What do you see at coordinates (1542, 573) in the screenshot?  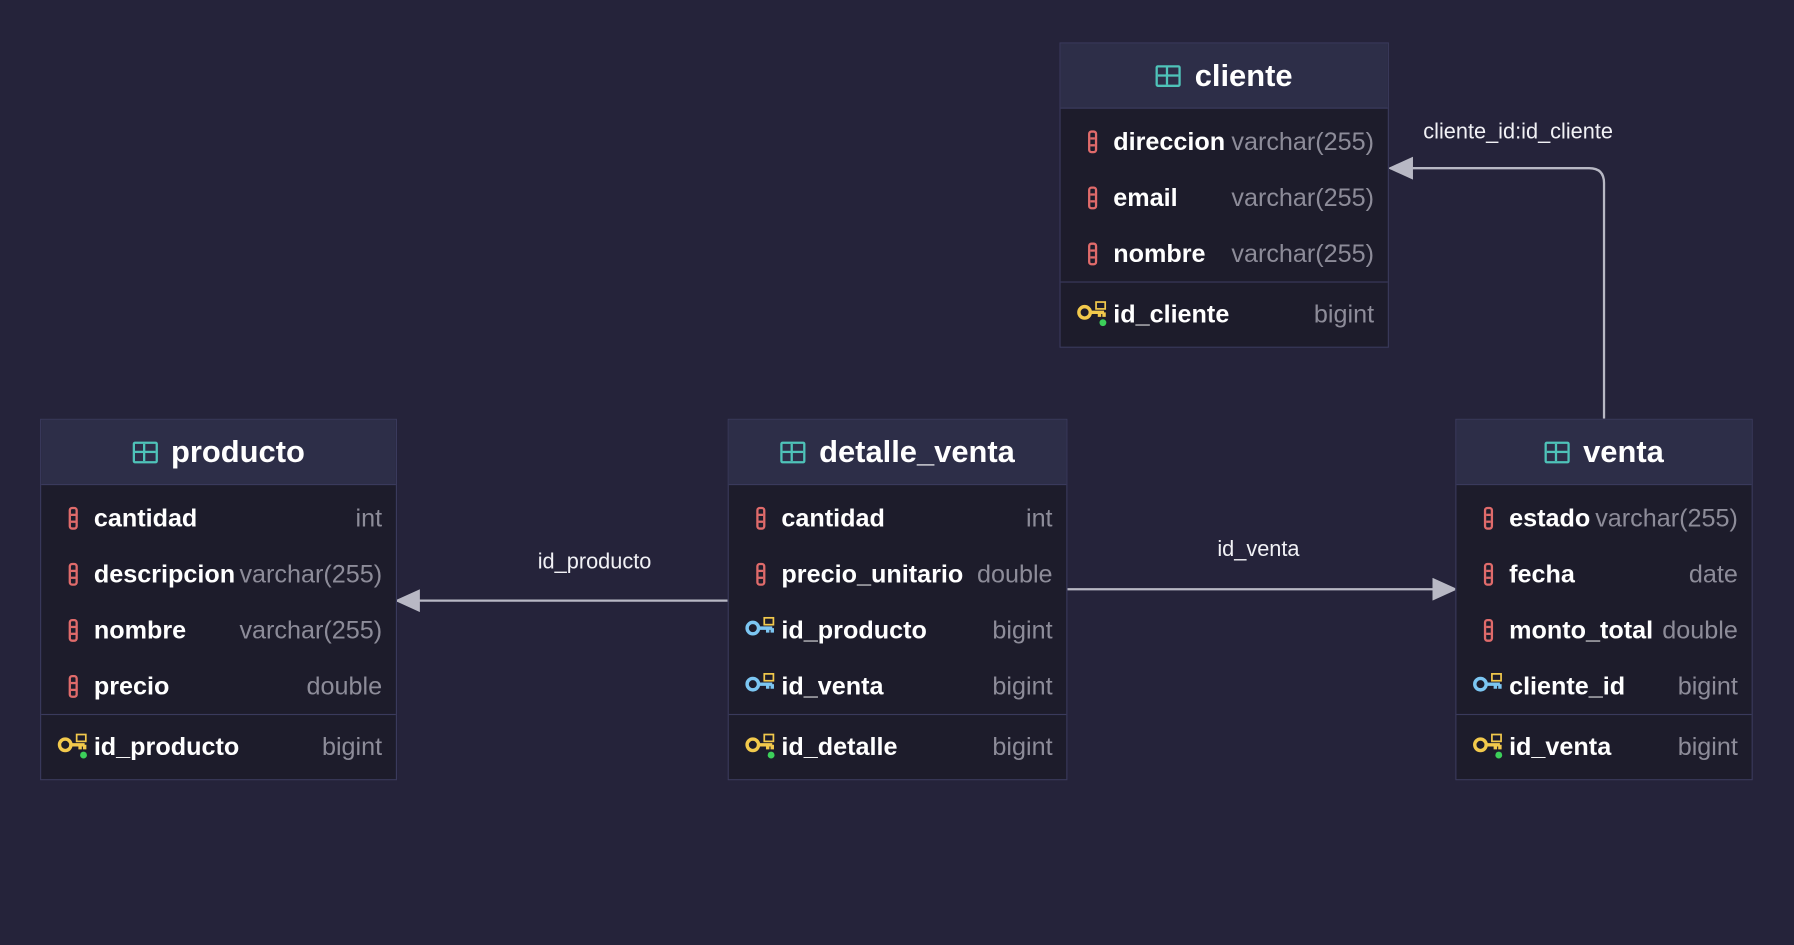 I see `column-name: fecha` at bounding box center [1542, 573].